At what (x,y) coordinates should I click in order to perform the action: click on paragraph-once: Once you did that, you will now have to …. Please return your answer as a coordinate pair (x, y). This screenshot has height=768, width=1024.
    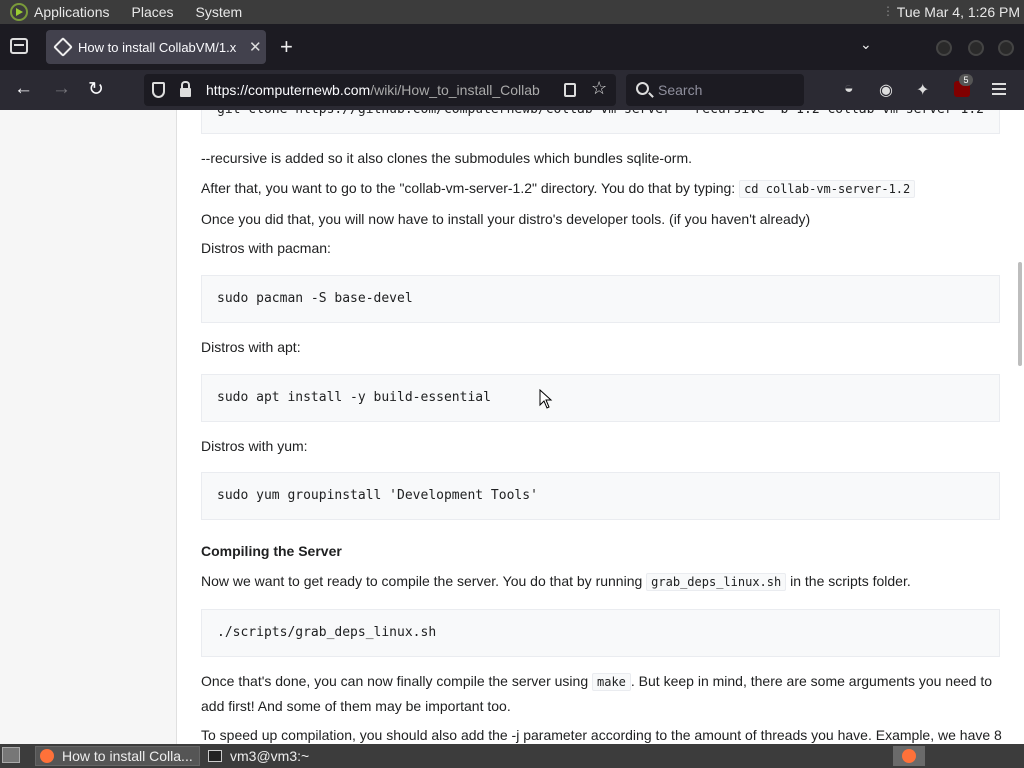
    Looking at the image, I should click on (506, 219).